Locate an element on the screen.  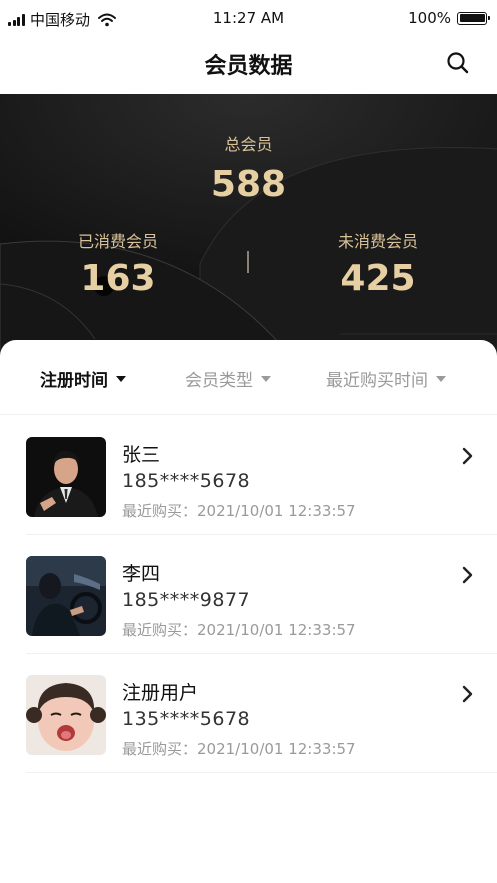
member-item: 李四 185****9877 最近购买：2021/10/01 12:33:57 is located at coordinates (261, 594).